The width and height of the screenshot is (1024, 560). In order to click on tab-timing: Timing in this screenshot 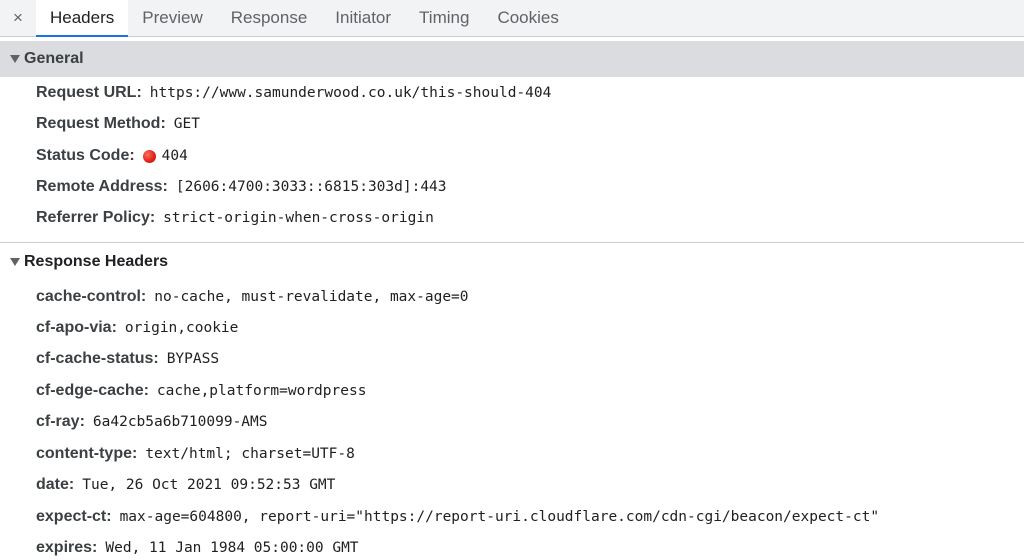, I will do `click(444, 18)`.